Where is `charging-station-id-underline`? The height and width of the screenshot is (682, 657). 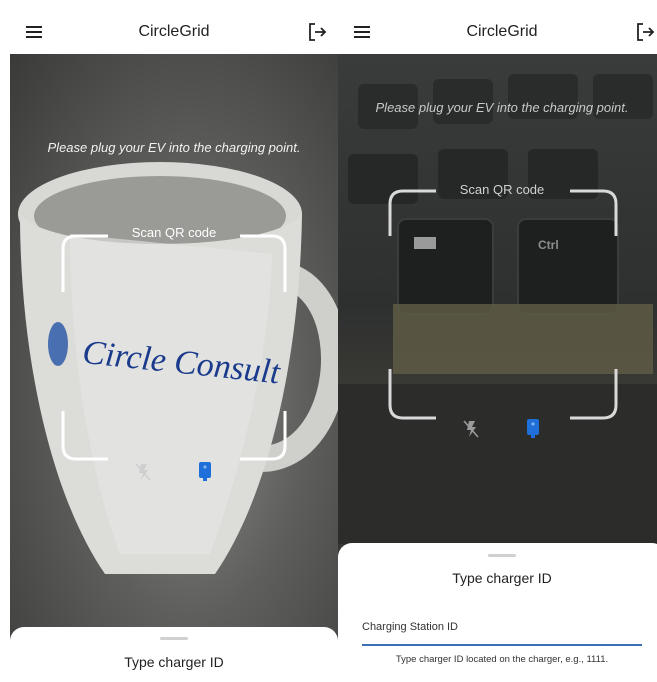 charging-station-id-underline is located at coordinates (502, 645).